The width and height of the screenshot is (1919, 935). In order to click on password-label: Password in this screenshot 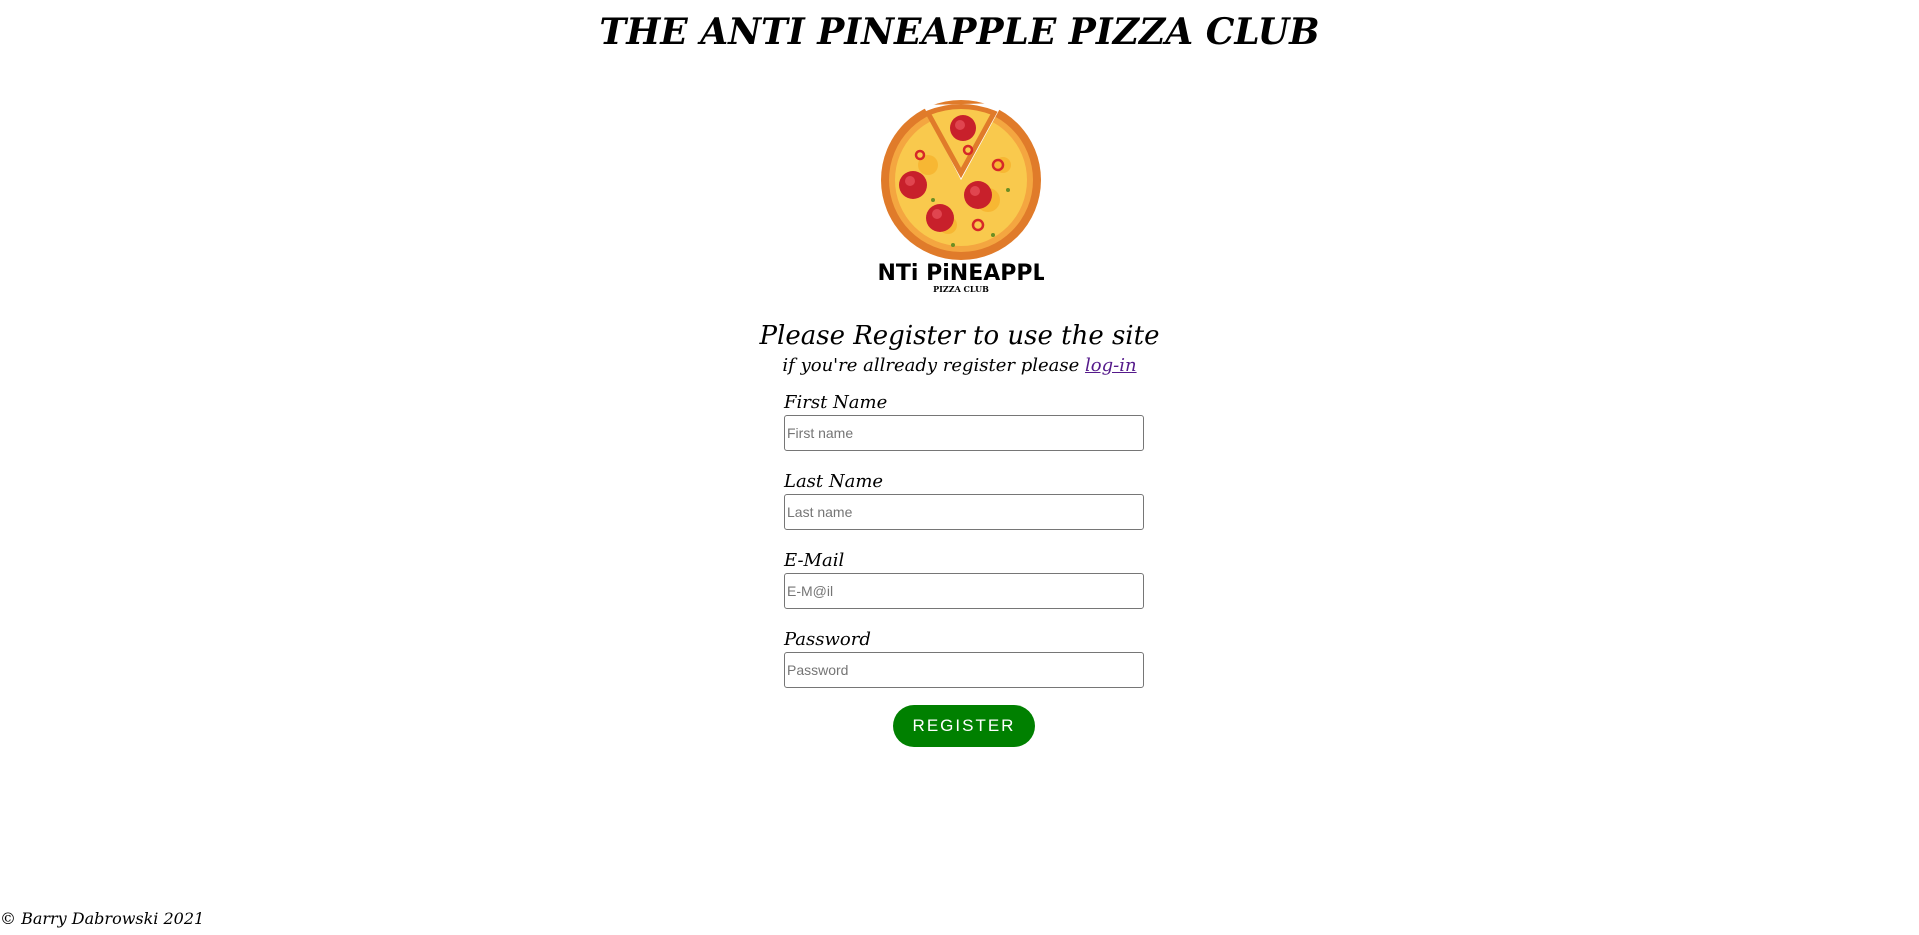, I will do `click(827, 639)`.